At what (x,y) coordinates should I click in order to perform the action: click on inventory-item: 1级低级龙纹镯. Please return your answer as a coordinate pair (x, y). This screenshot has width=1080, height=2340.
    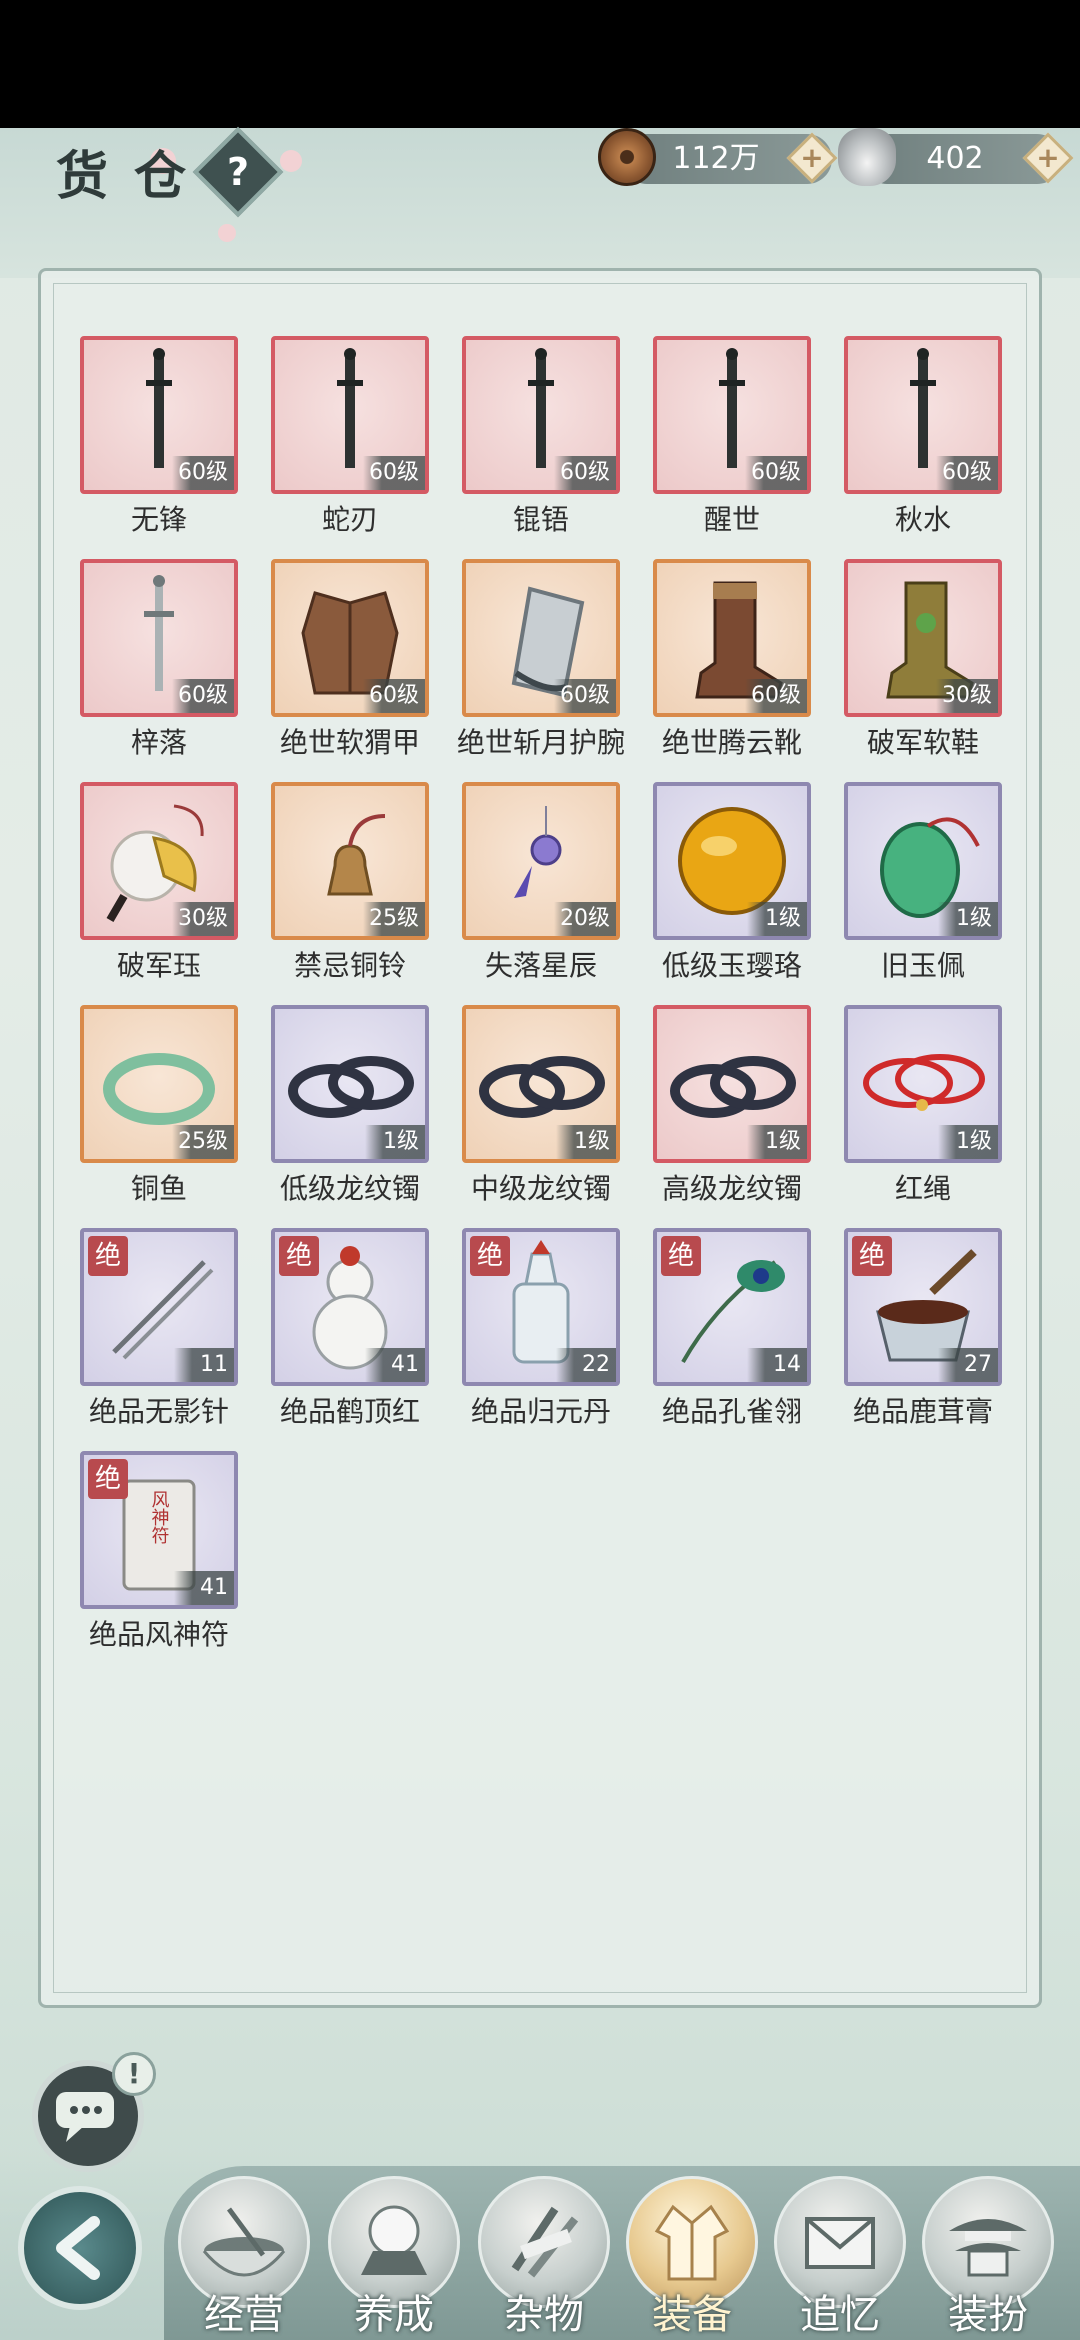
    Looking at the image, I should click on (350, 1105).